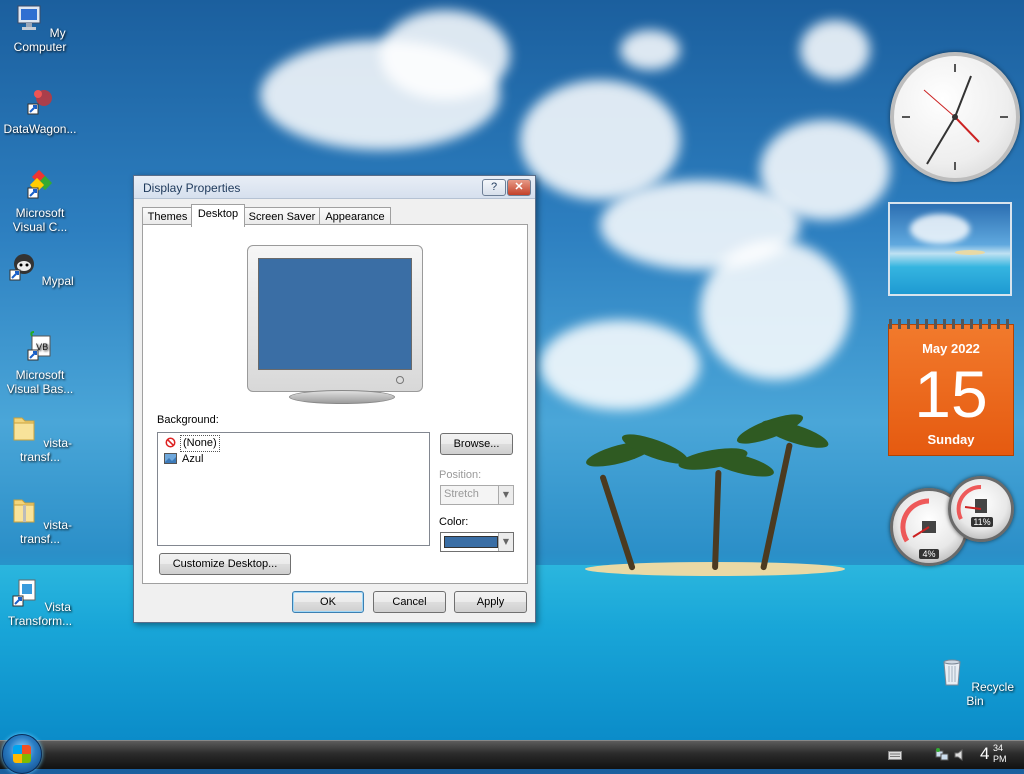  I want to click on folder-icon, so click(24, 429).